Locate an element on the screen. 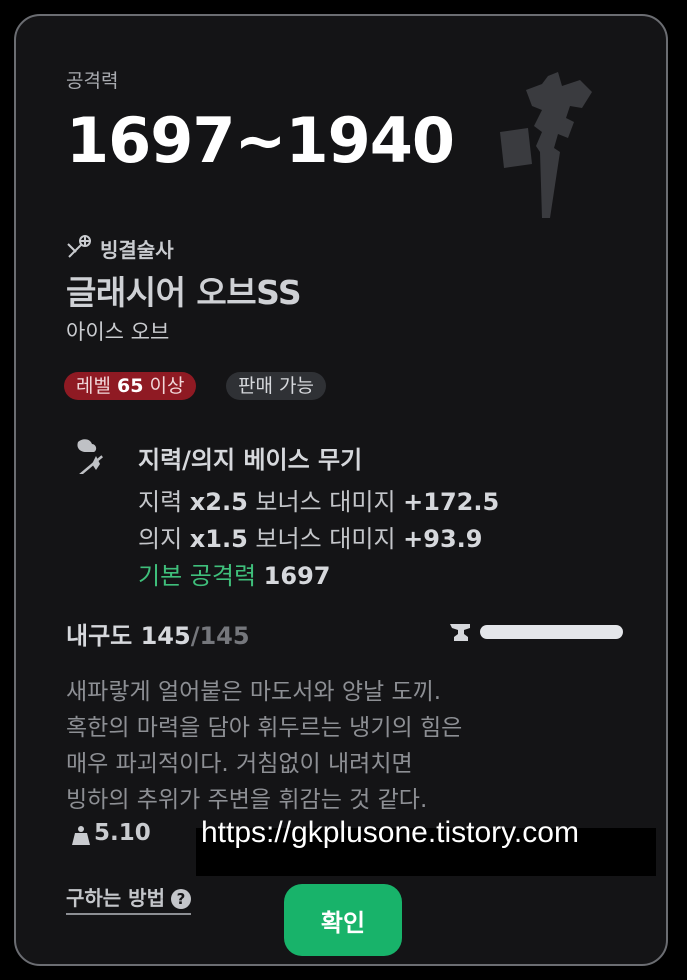  sellable-badge: 판매 가능 is located at coordinates (276, 386).